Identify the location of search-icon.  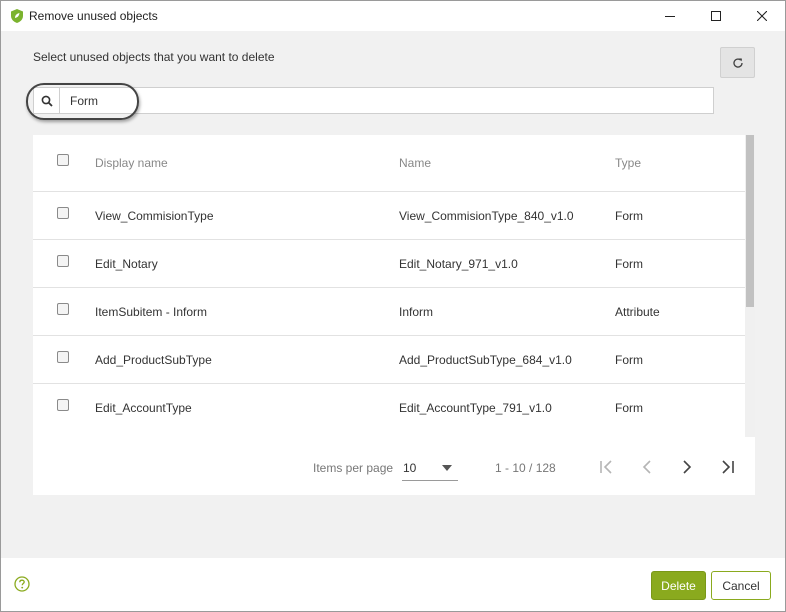
(47, 101).